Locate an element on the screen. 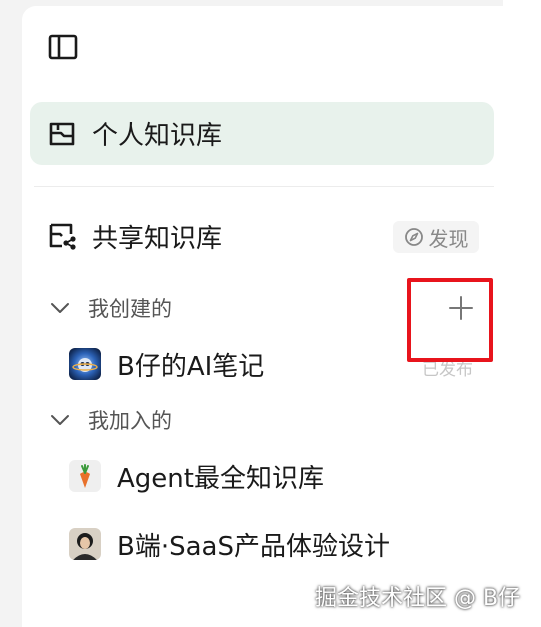 The image size is (541, 627). kb-item-b-ai-notes: B仔的AI笔记 is located at coordinates (166, 364).